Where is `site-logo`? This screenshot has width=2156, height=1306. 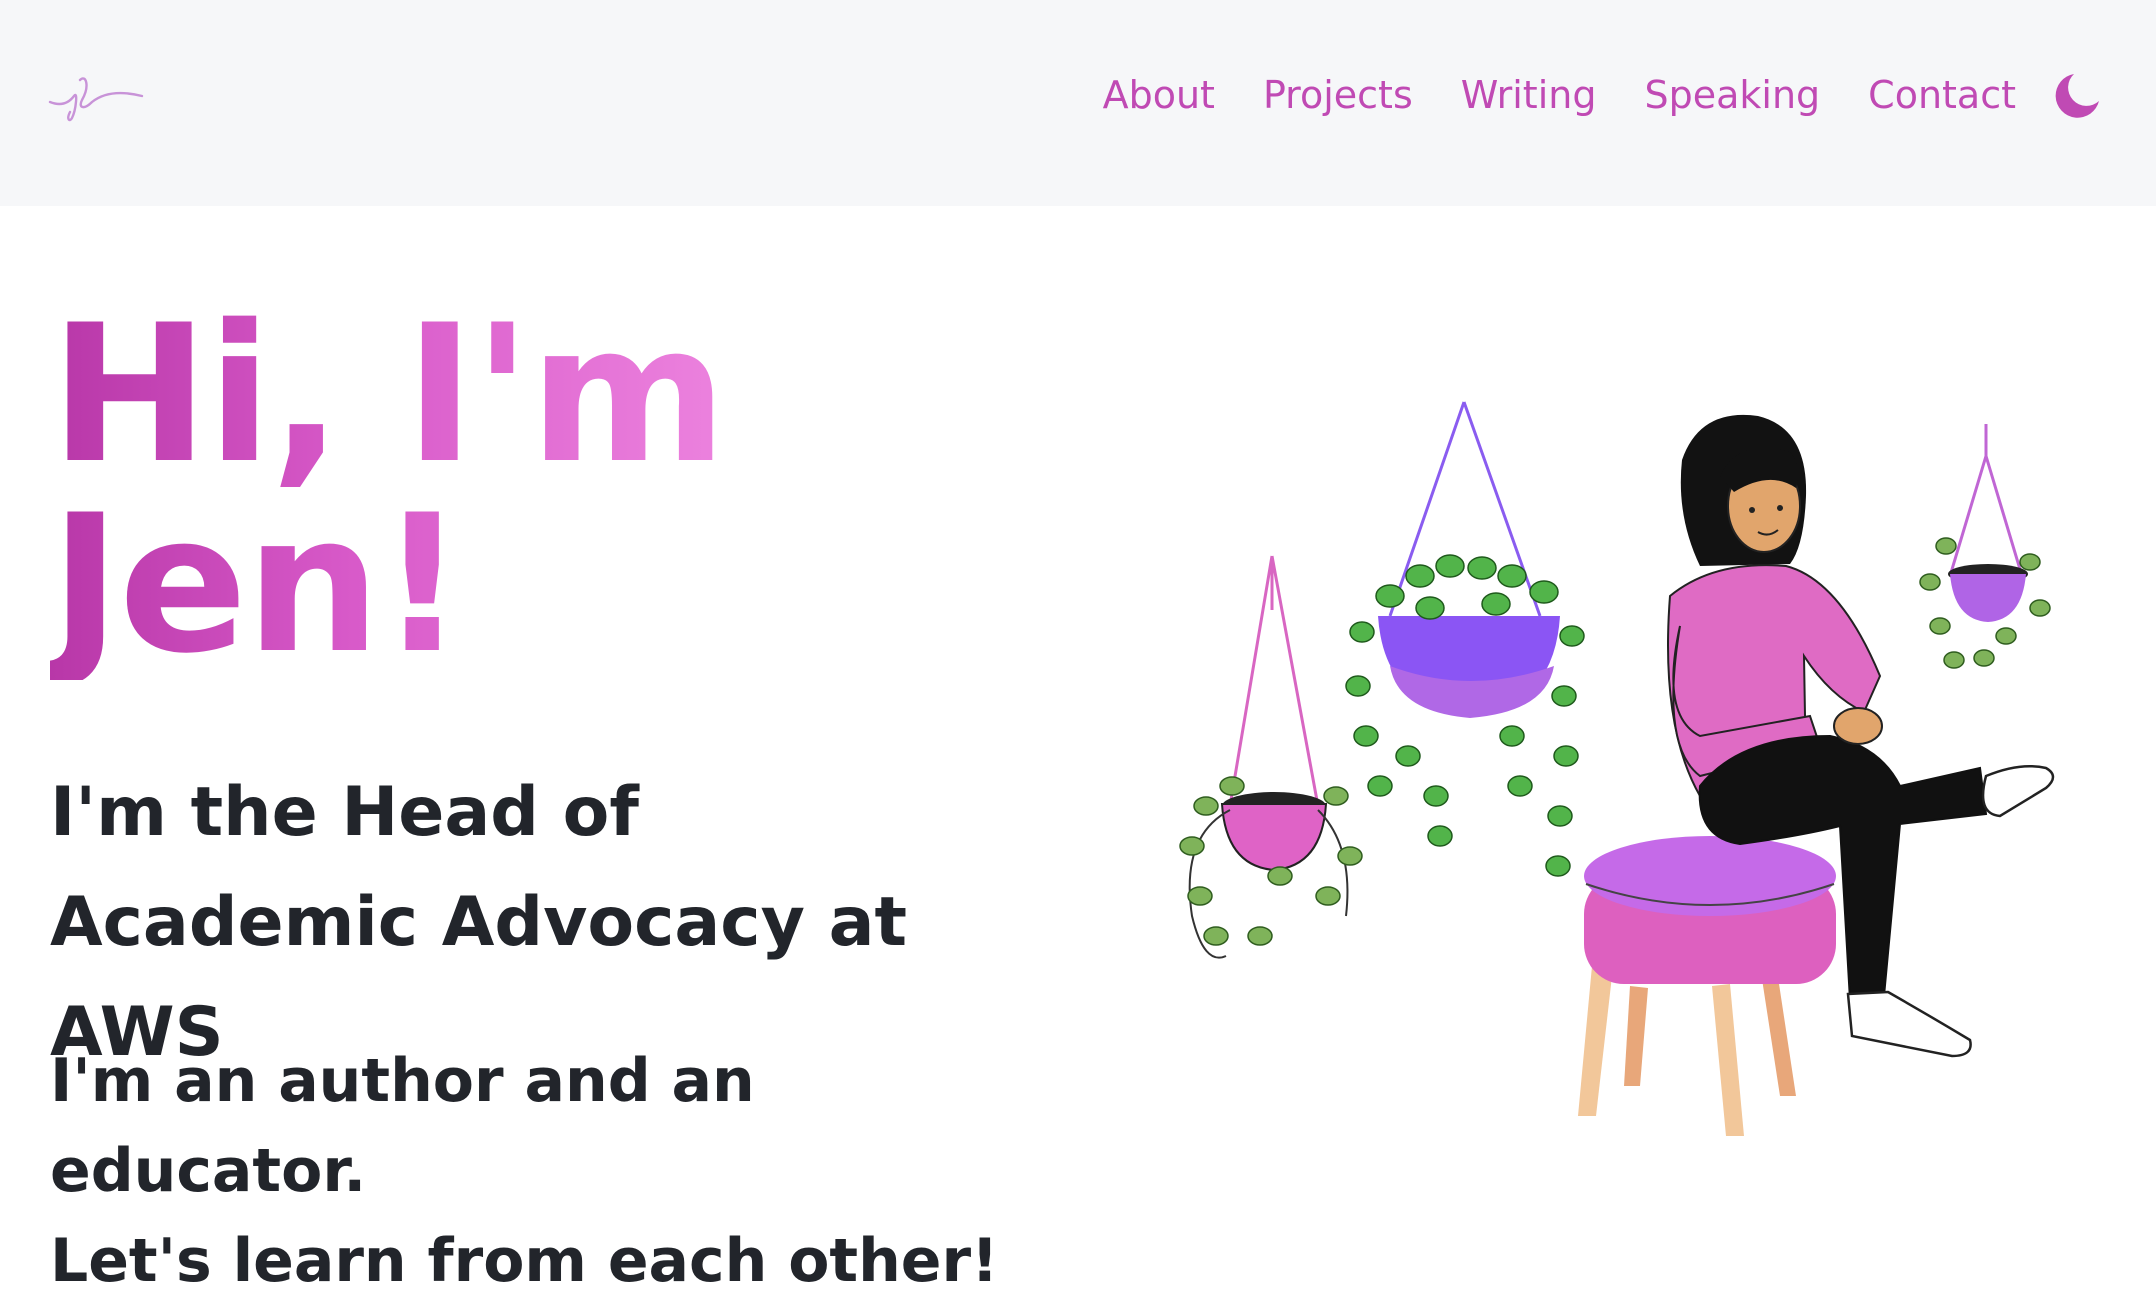 site-logo is located at coordinates (96, 97).